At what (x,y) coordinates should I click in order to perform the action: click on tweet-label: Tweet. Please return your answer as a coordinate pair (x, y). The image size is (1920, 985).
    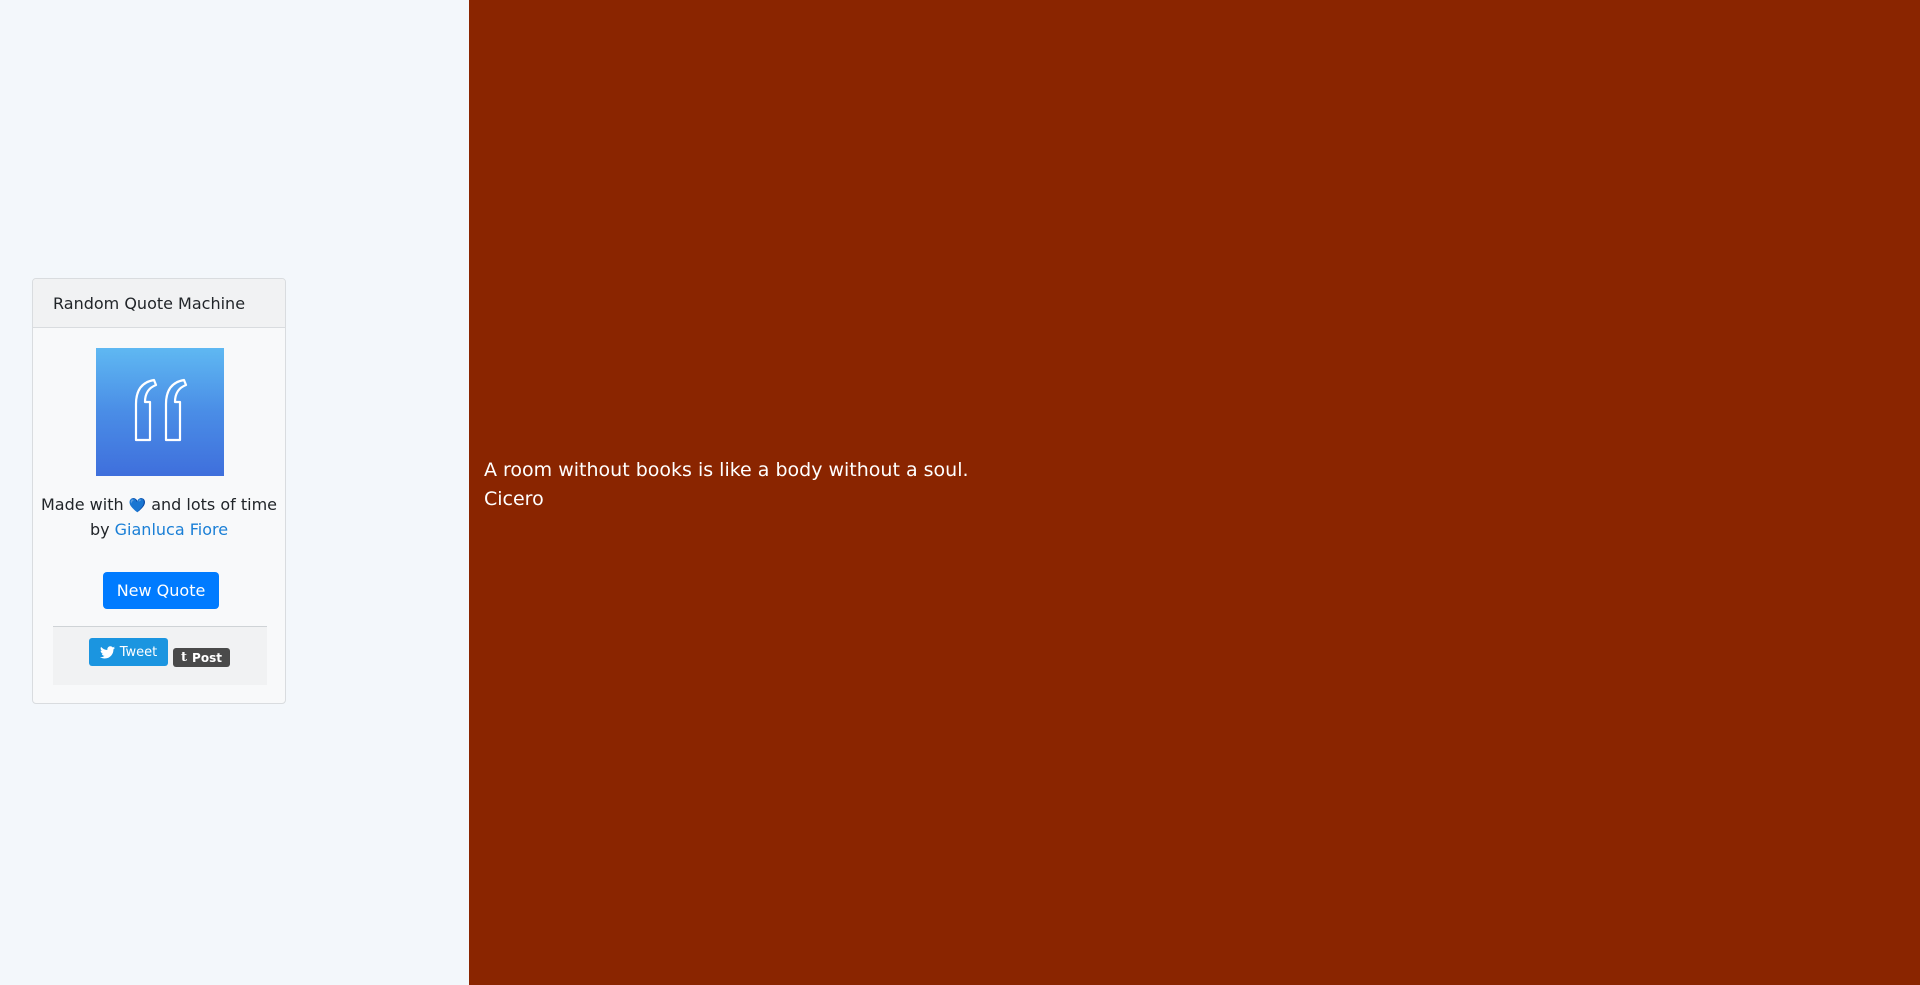
    Looking at the image, I should click on (138, 652).